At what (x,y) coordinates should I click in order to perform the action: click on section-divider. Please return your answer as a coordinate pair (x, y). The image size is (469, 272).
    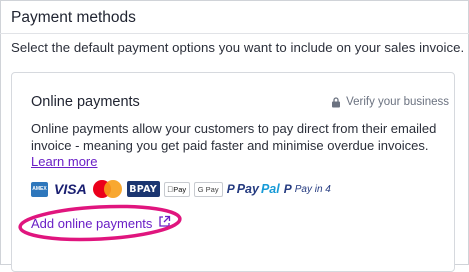
    Looking at the image, I should click on (234, 33).